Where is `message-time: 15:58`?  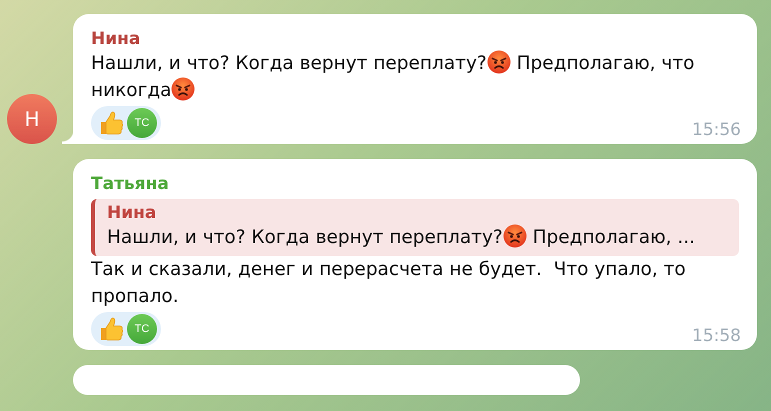 message-time: 15:58 is located at coordinates (716, 336).